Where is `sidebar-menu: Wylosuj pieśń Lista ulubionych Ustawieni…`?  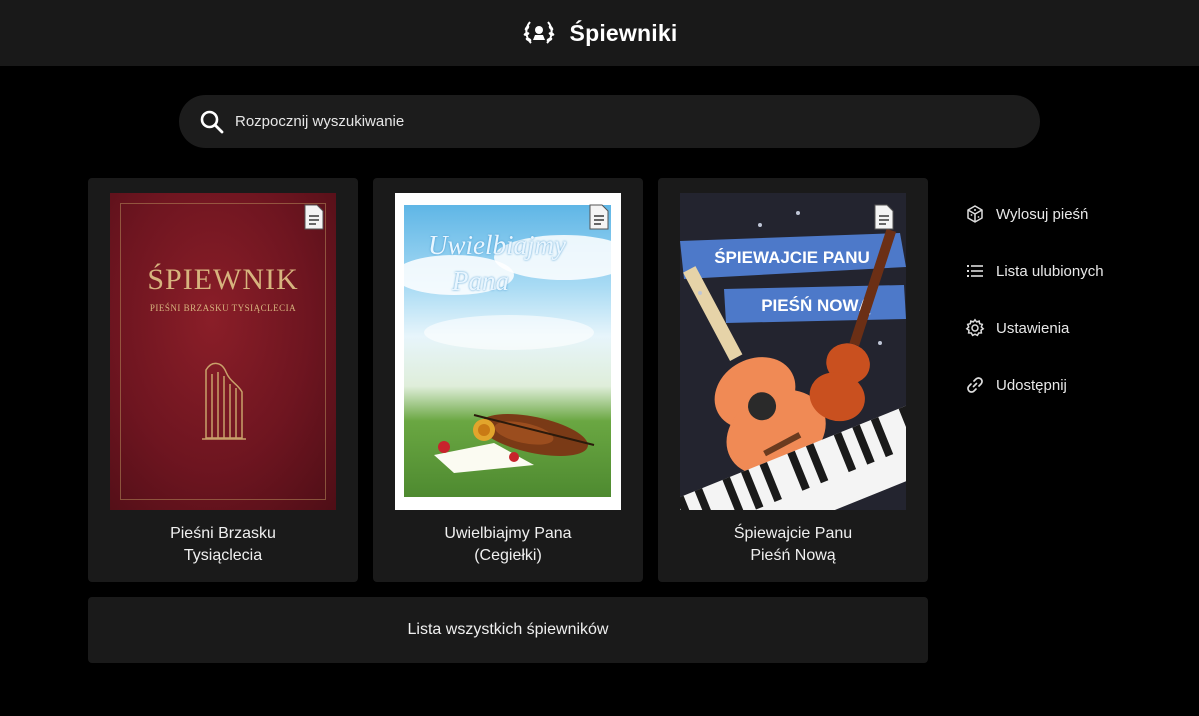
sidebar-menu: Wylosuj pieśń Lista ulubionych Ustawieni… is located at coordinates (1034, 314).